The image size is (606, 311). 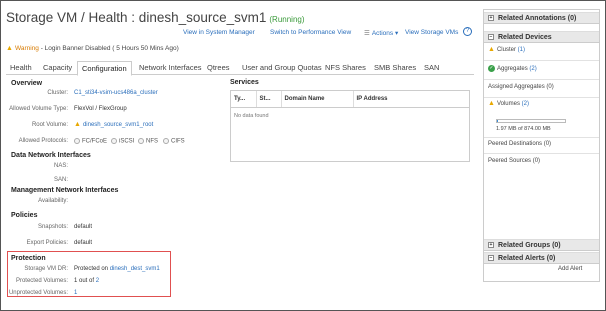 What do you see at coordinates (529, 245) in the screenshot?
I see `related-groups-label: Related Groups (0)` at bounding box center [529, 245].